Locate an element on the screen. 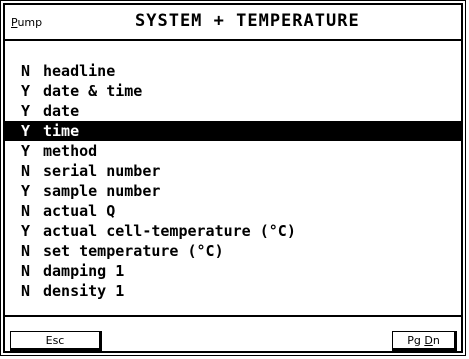 Image resolution: width=469 pixels, height=359 pixels. item-label: date & time is located at coordinates (93, 91).